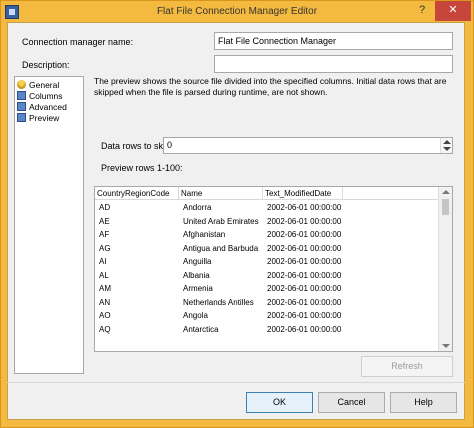 Image resolution: width=474 pixels, height=428 pixels. I want to click on table-cell: Albania, so click(196, 275).